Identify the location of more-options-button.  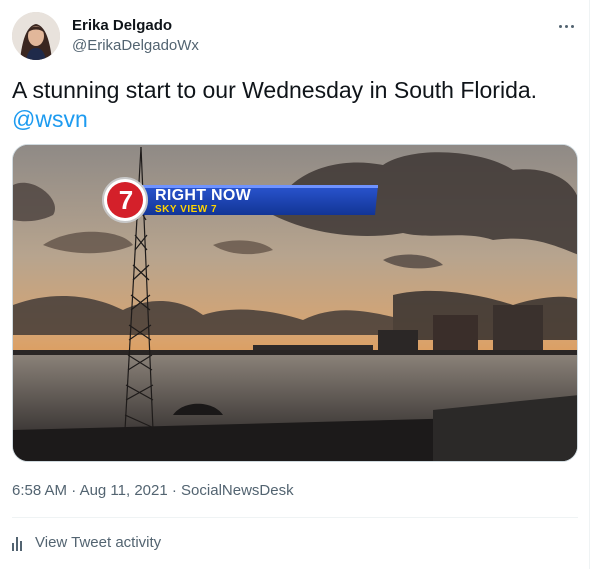
(566, 26).